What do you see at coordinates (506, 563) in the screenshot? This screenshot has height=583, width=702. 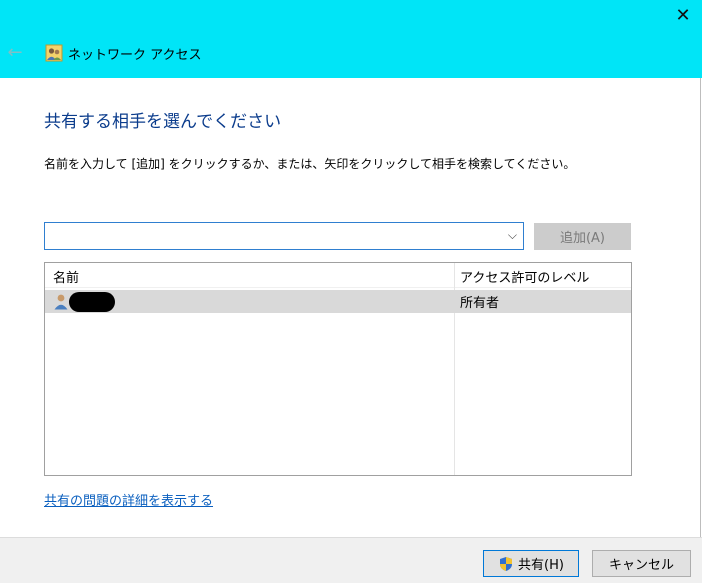 I see `uac-shield-icon` at bounding box center [506, 563].